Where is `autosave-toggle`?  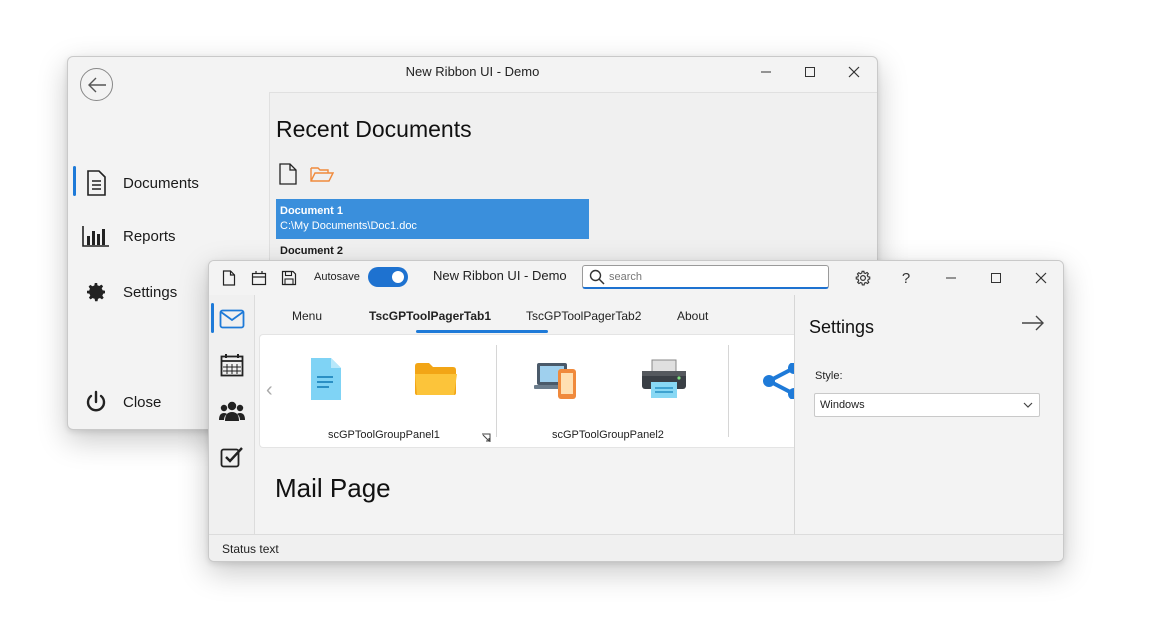 autosave-toggle is located at coordinates (388, 277).